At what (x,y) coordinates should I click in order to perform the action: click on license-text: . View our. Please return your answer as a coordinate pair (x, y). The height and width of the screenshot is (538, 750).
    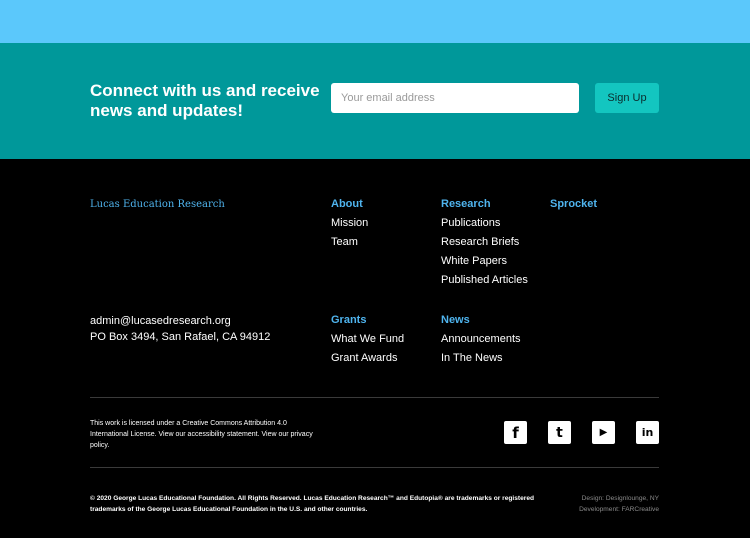
    Looking at the image, I should click on (274, 434).